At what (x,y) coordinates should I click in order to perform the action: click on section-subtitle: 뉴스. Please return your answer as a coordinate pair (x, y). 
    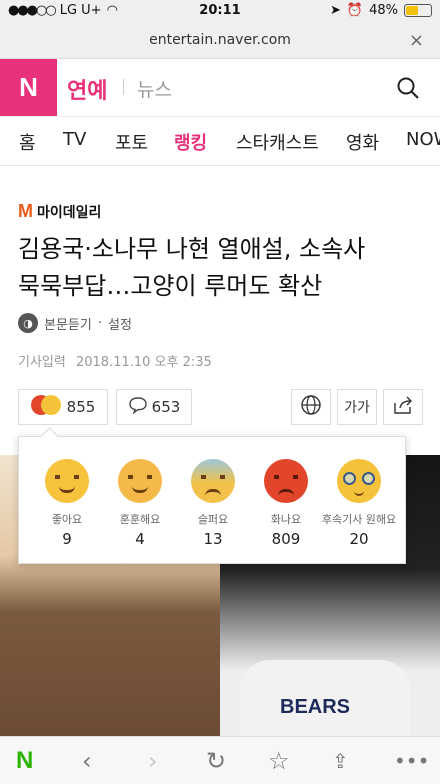
    Looking at the image, I should click on (154, 88).